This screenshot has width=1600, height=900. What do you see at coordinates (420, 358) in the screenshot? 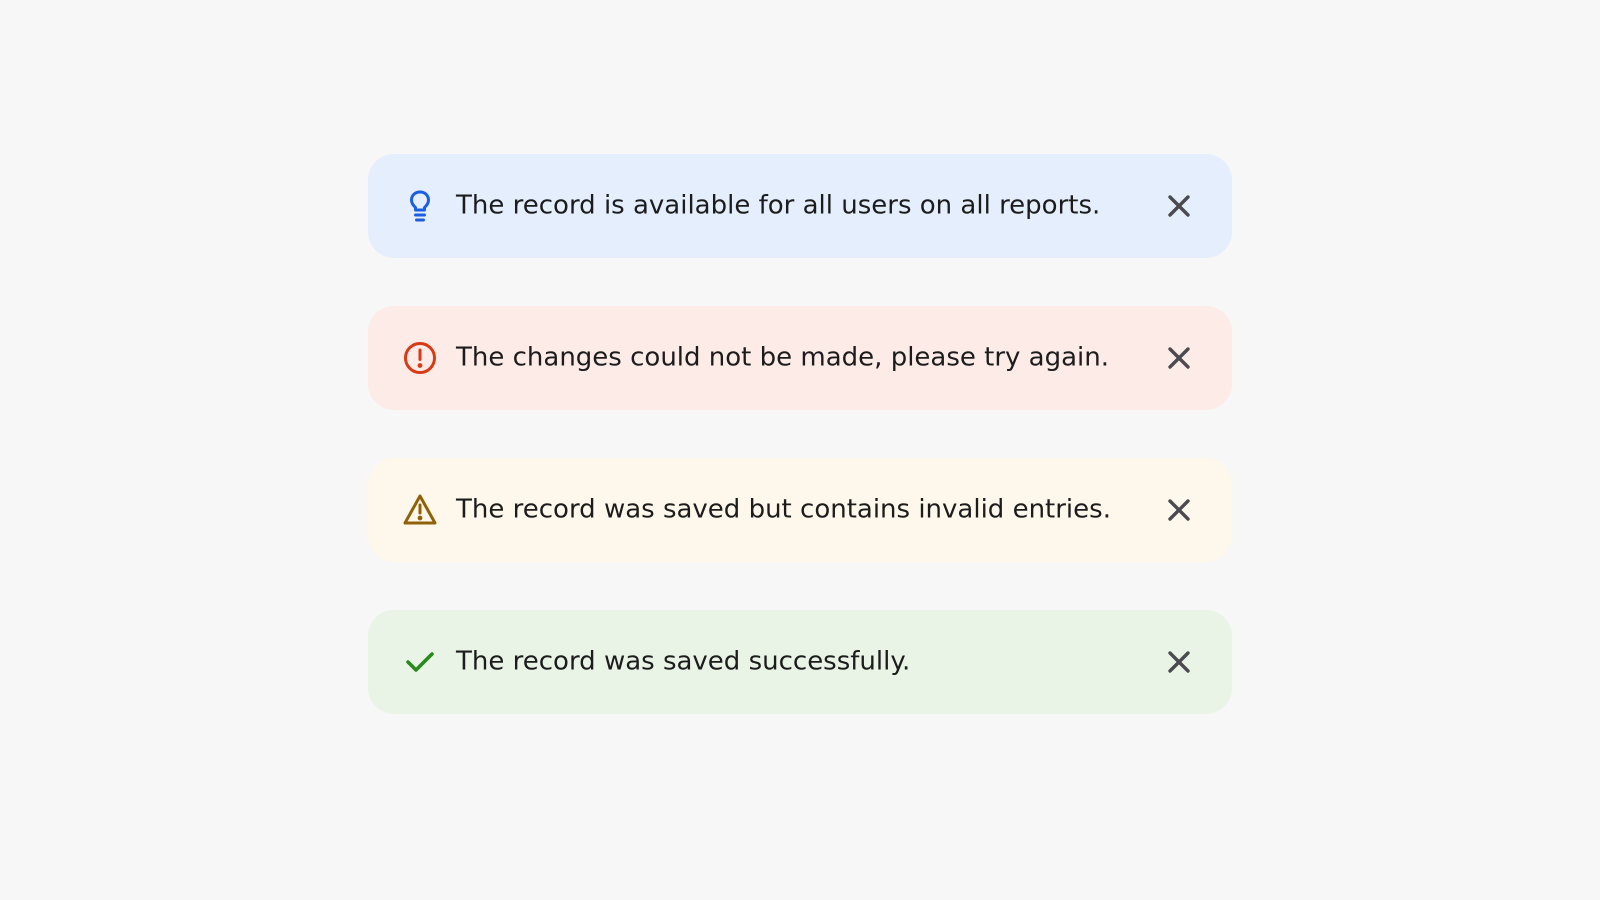
I see `exclamation-circle-icon` at bounding box center [420, 358].